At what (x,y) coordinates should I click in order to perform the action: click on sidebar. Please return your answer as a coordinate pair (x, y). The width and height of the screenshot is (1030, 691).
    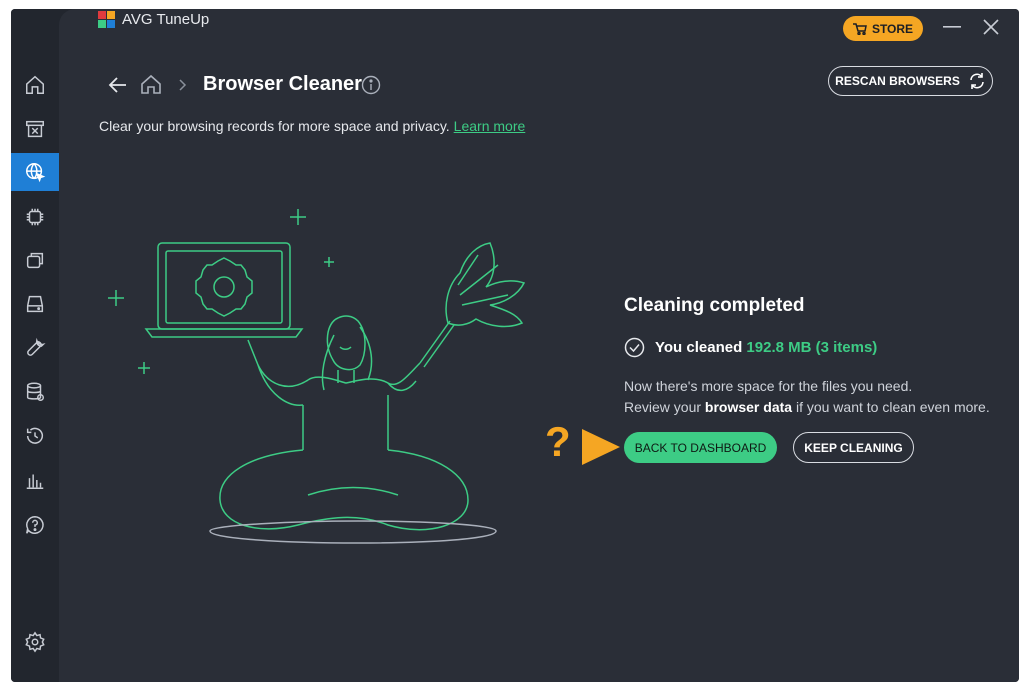
    Looking at the image, I should click on (35, 345).